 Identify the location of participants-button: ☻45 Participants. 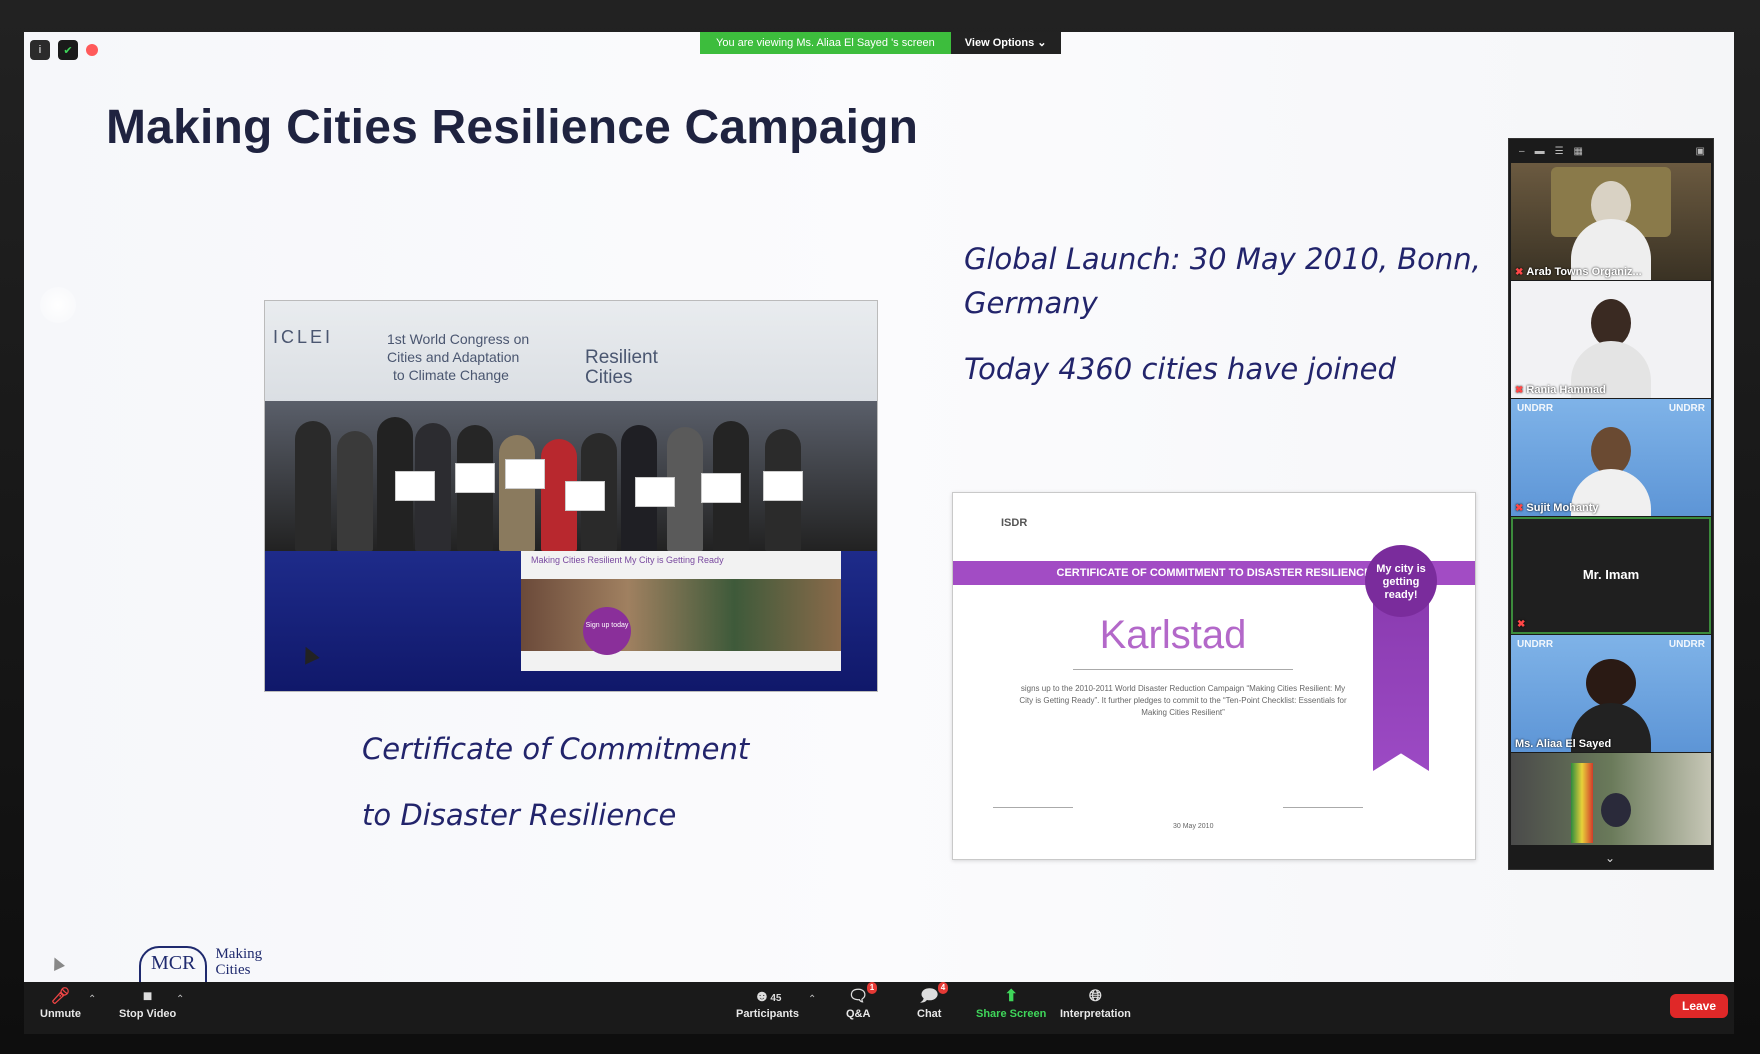
(767, 1004).